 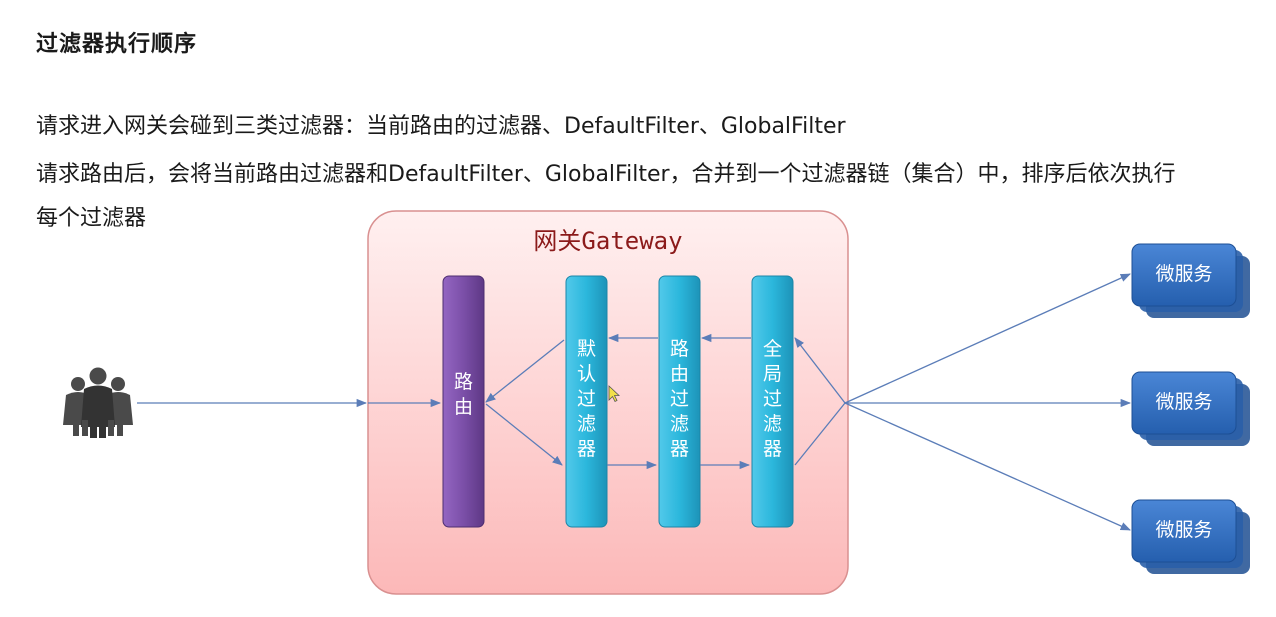 I want to click on bar-default-filter-label: 默认过滤器, so click(x=586, y=399).